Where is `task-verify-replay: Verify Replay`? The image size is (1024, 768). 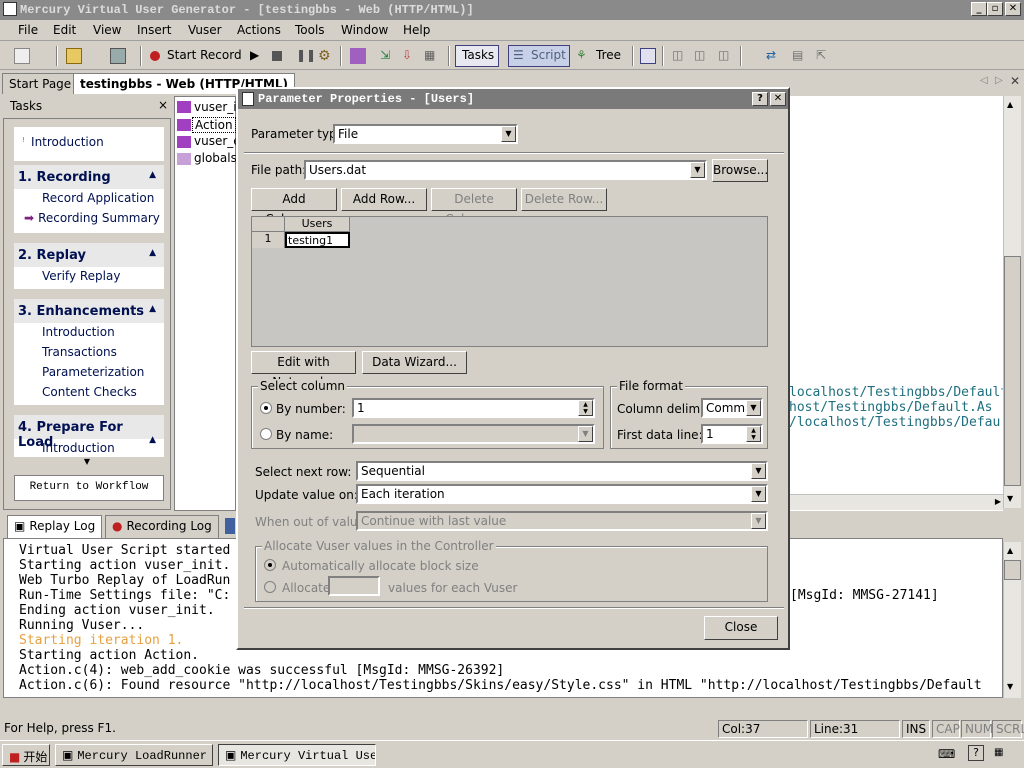 task-verify-replay: Verify Replay is located at coordinates (89, 277).